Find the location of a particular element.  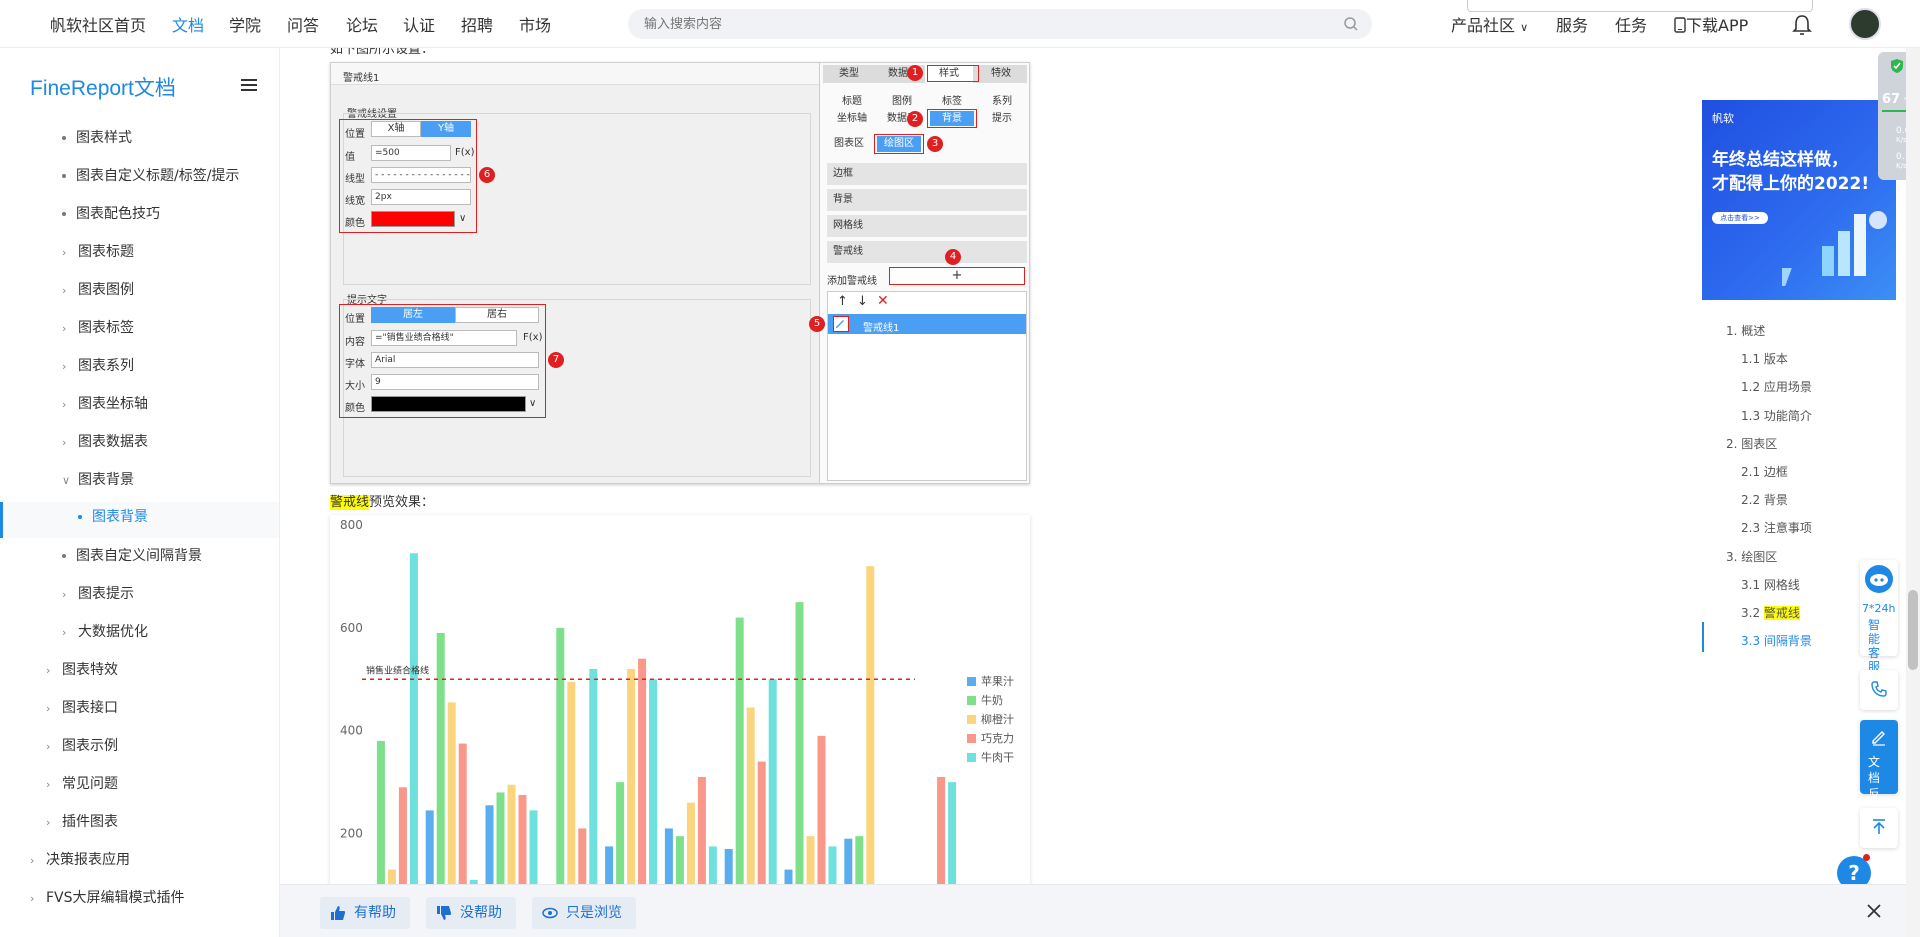

subtab-axis: 坐标轴 is located at coordinates (852, 119).